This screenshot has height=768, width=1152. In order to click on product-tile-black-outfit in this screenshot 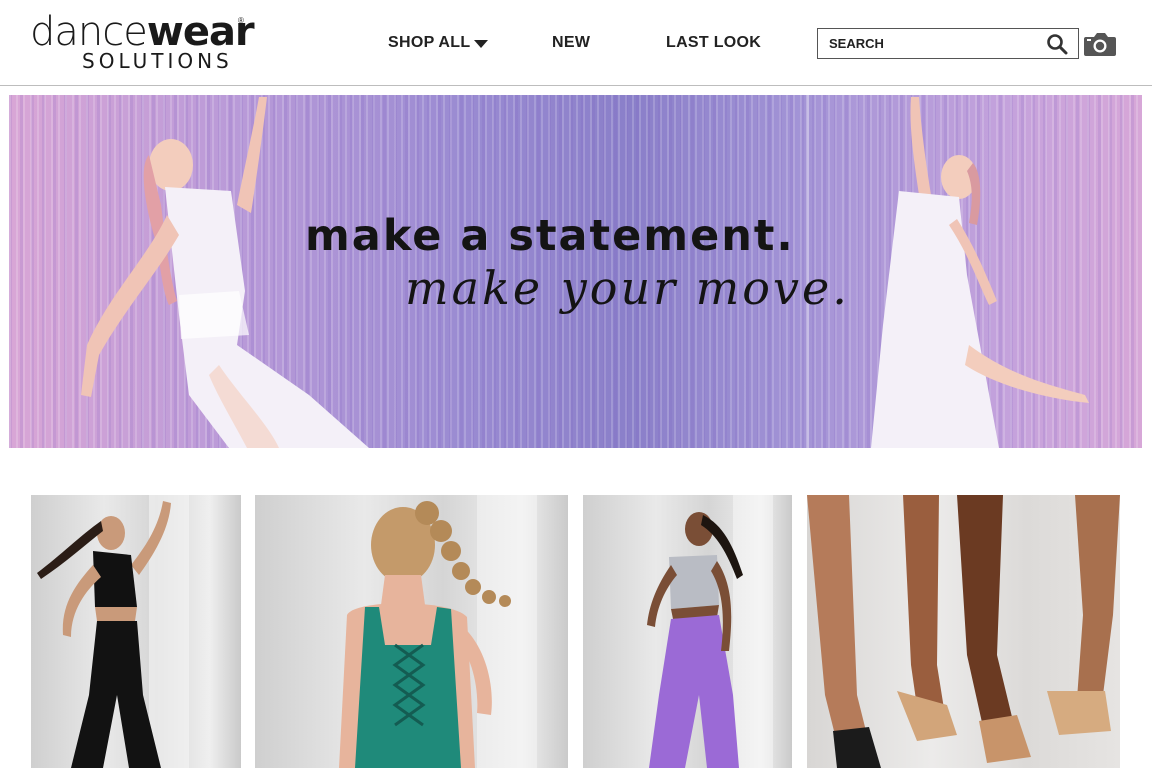, I will do `click(136, 631)`.